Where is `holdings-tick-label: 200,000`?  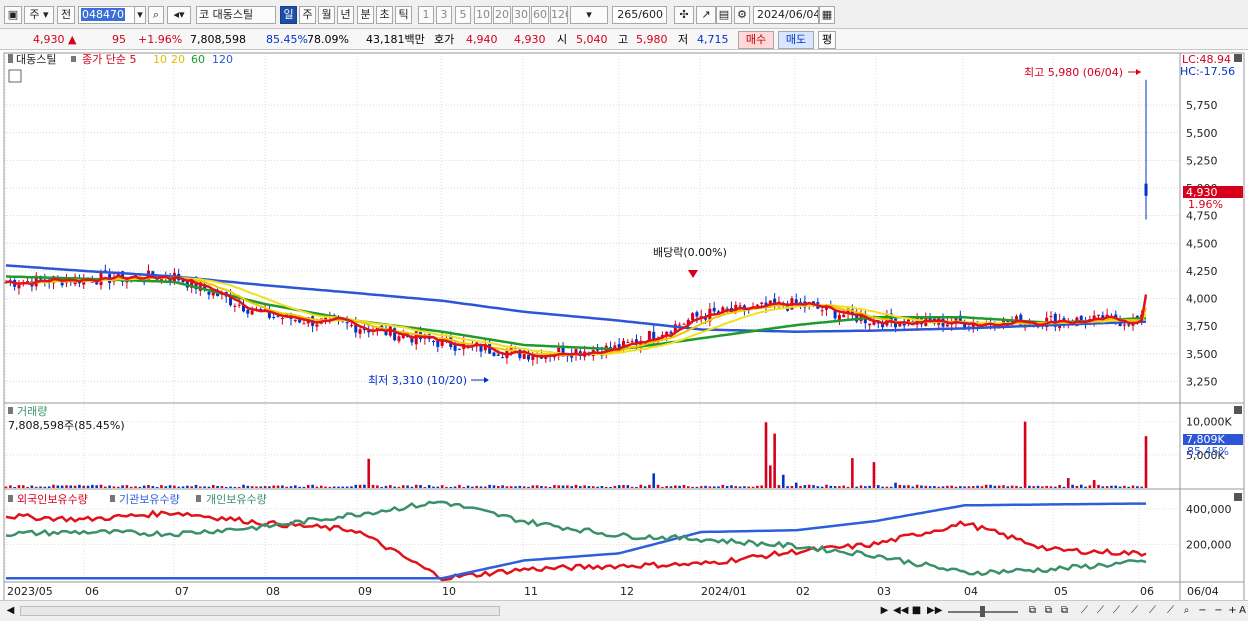
holdings-tick-label: 200,000 is located at coordinates (1209, 544).